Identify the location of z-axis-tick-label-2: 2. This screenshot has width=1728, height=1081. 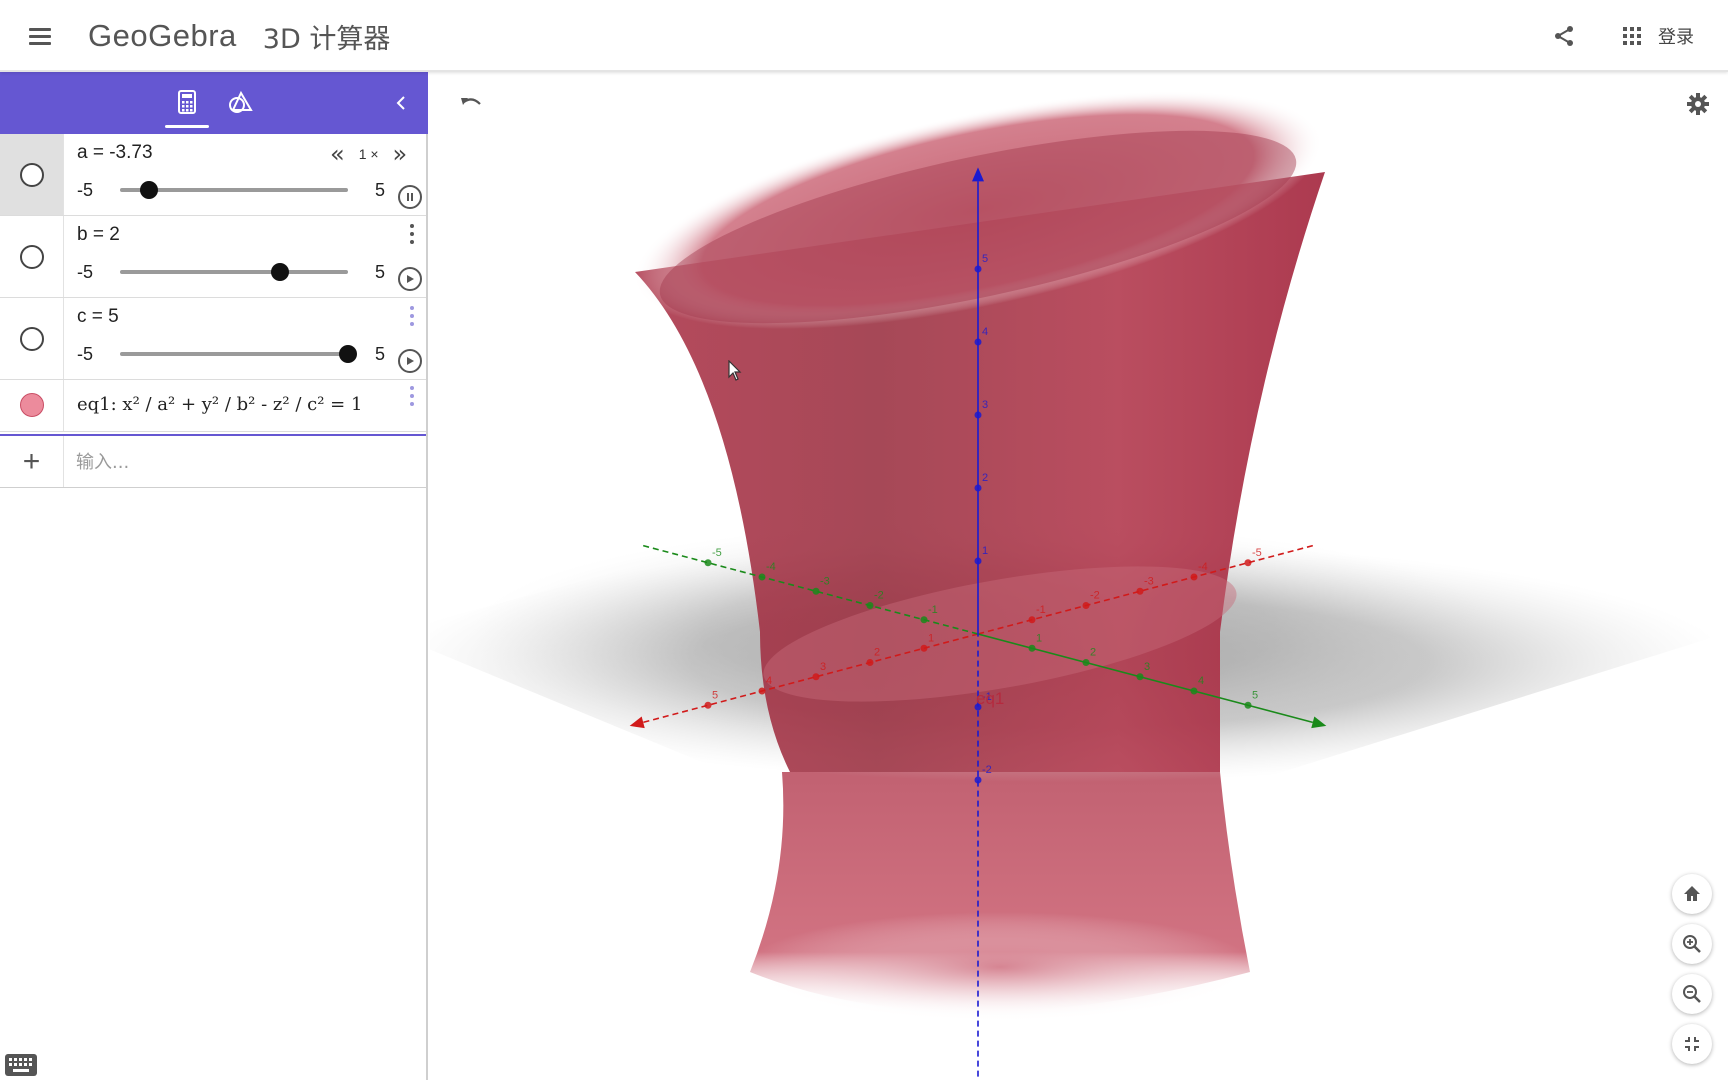
(985, 478).